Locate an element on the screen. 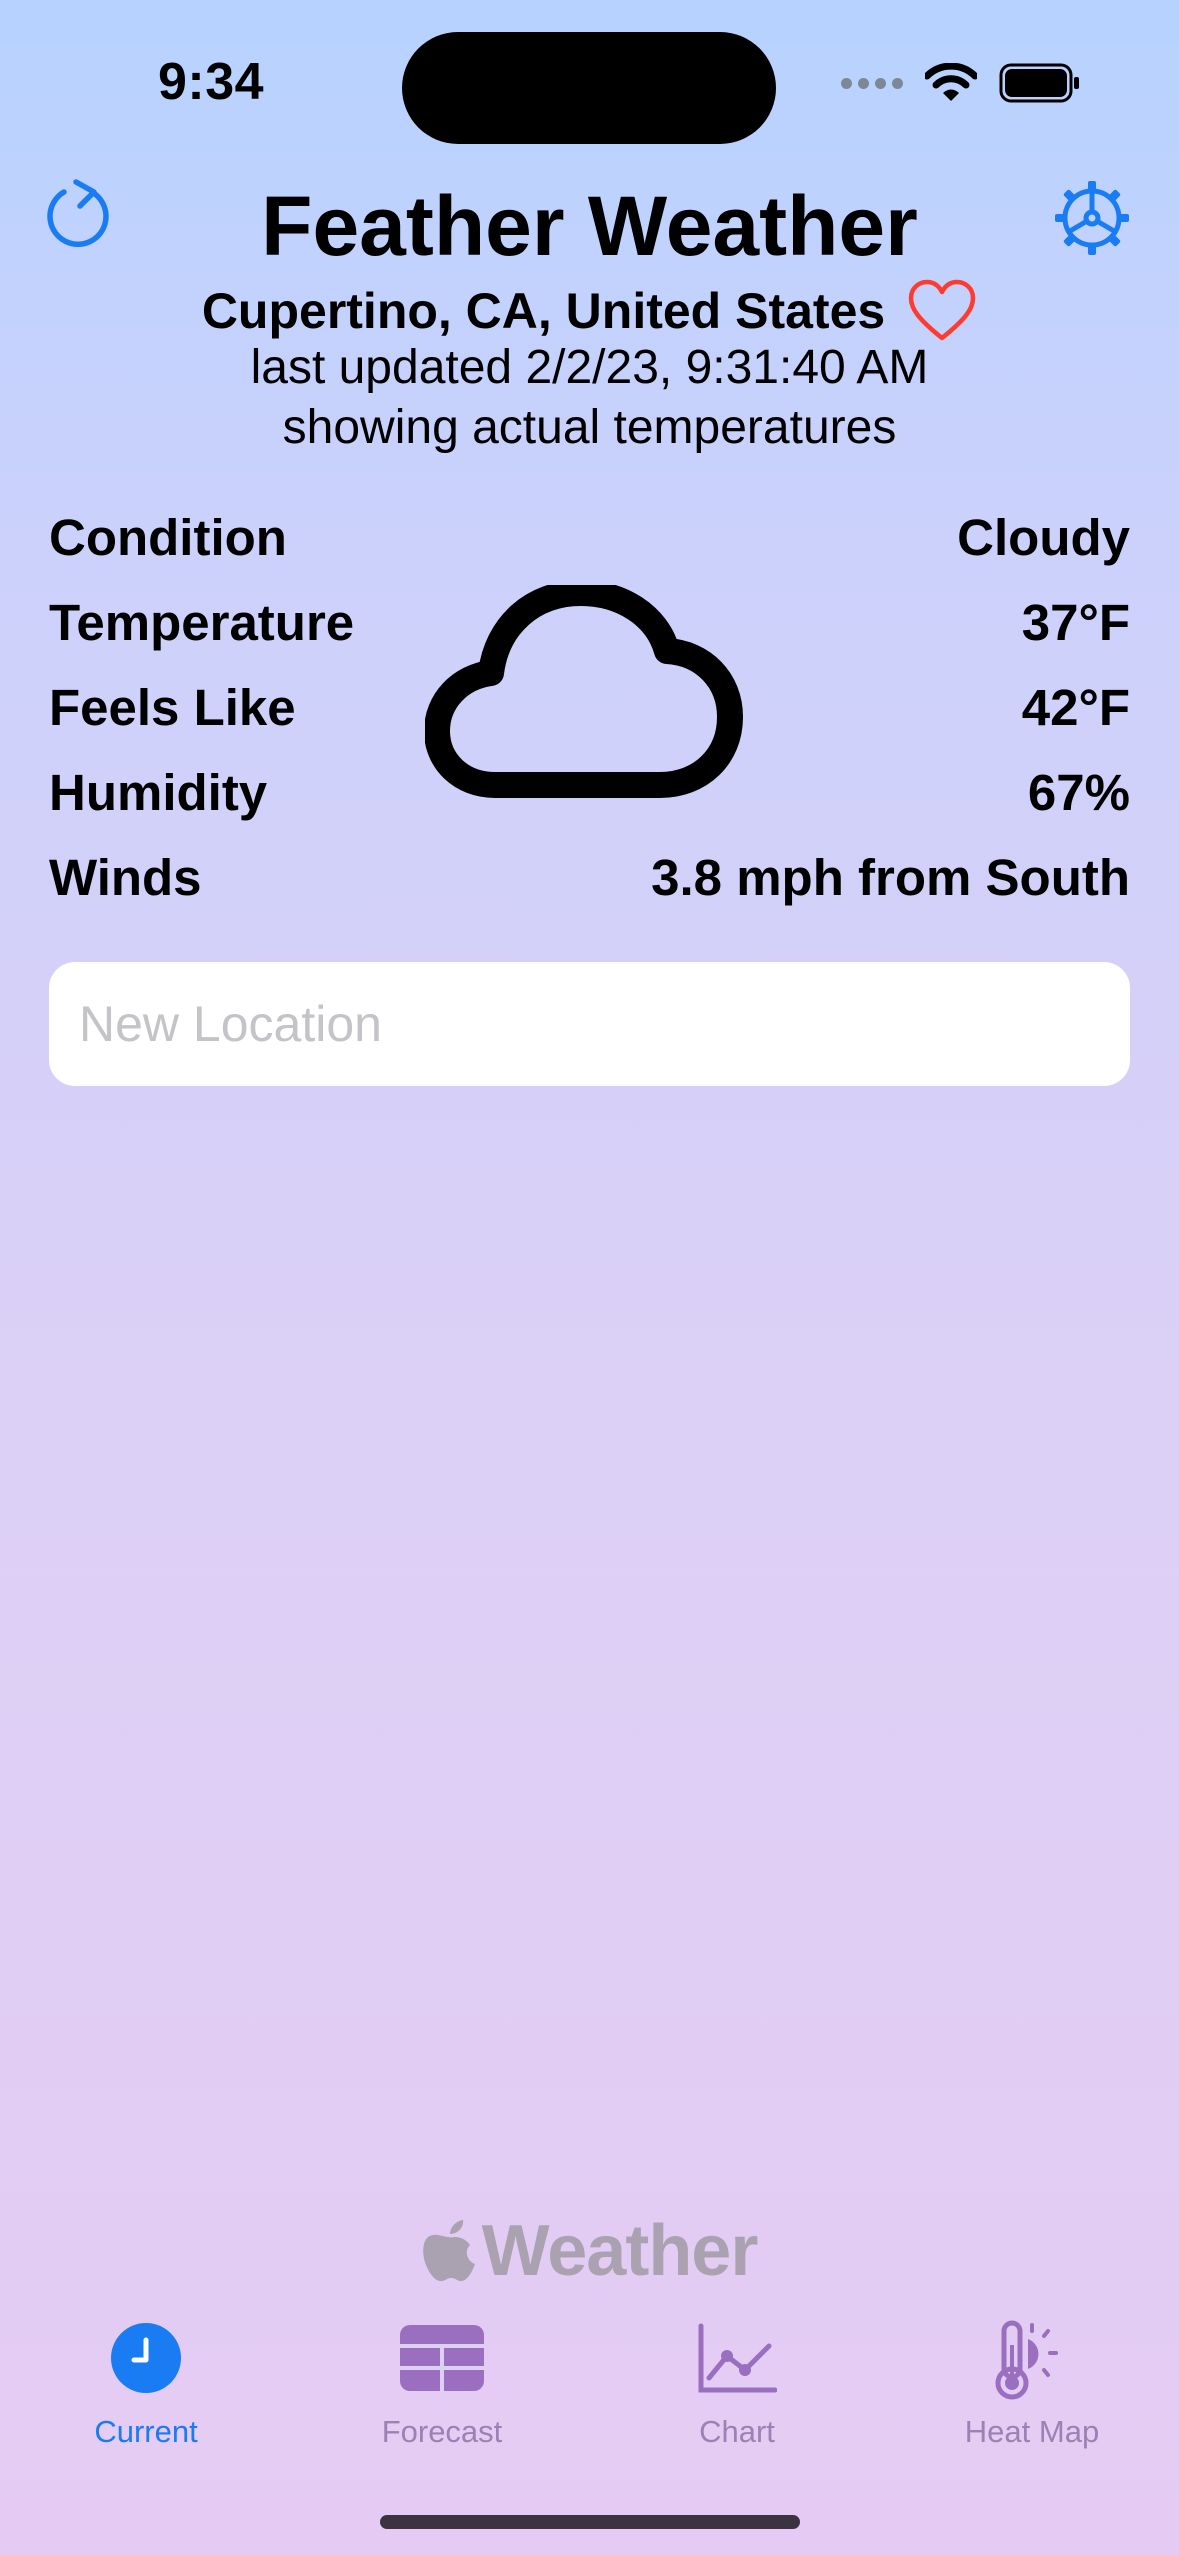 This screenshot has width=1179, height=2556. settings-button is located at coordinates (1092, 218).